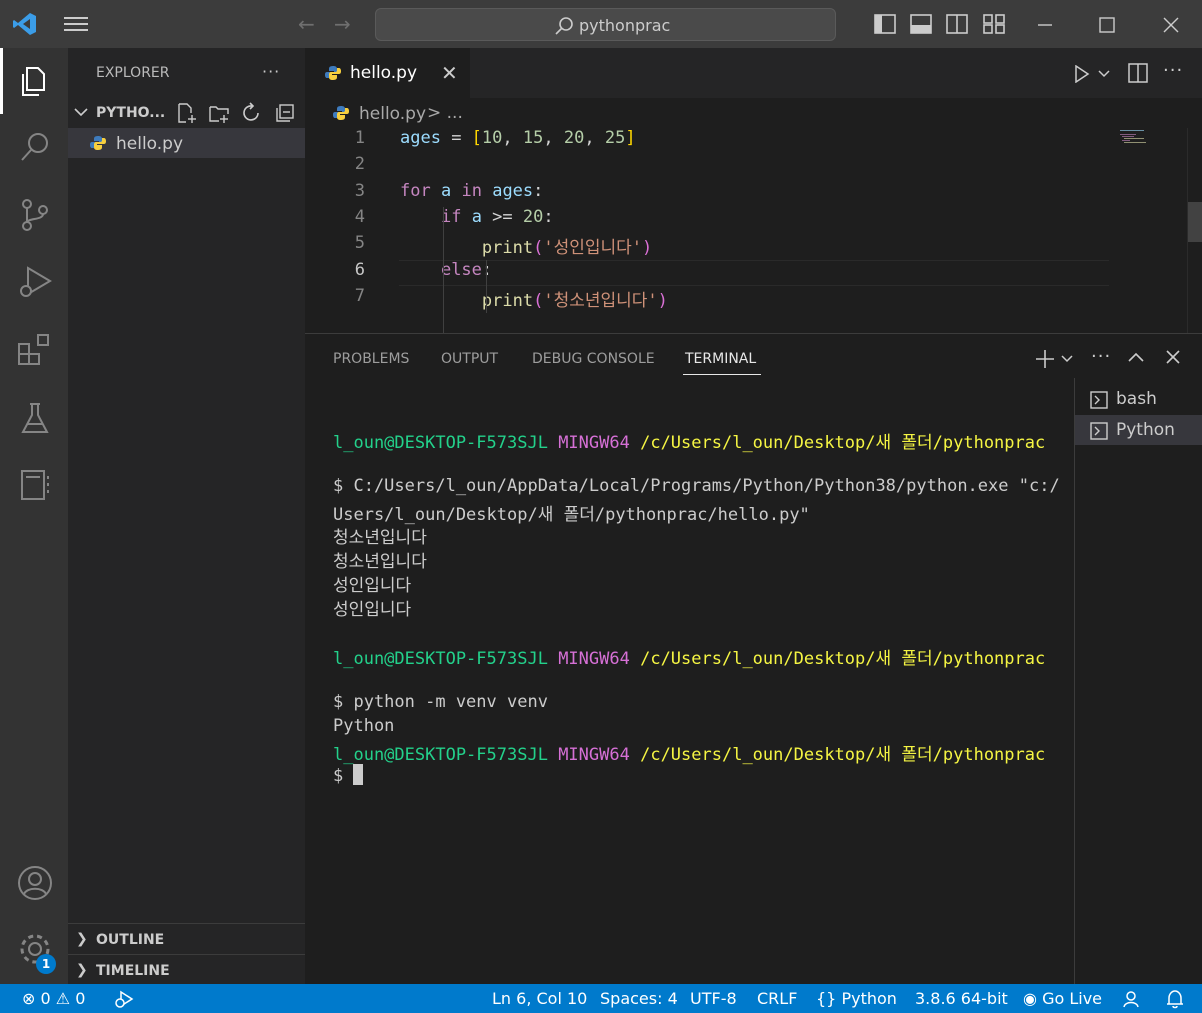  I want to click on tab-hello-py: hello.py ✕, so click(387, 73).